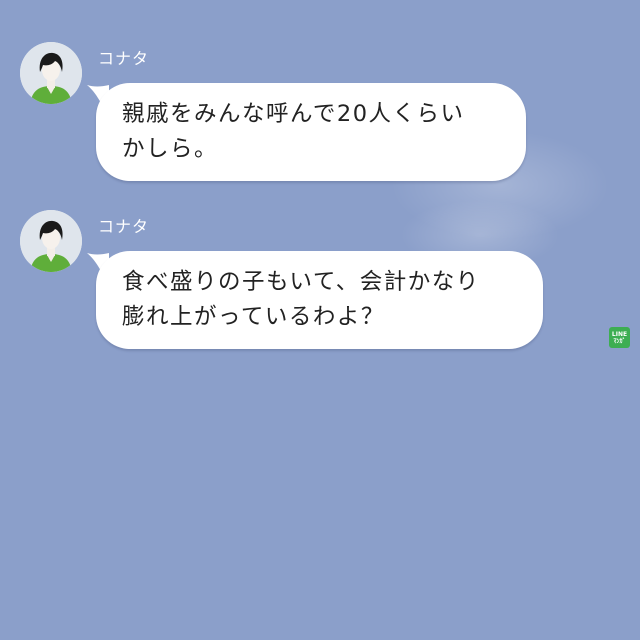 This screenshot has height=640, width=640. Describe the element at coordinates (170, 149) in the screenshot. I see `message-text: かしら。` at that location.